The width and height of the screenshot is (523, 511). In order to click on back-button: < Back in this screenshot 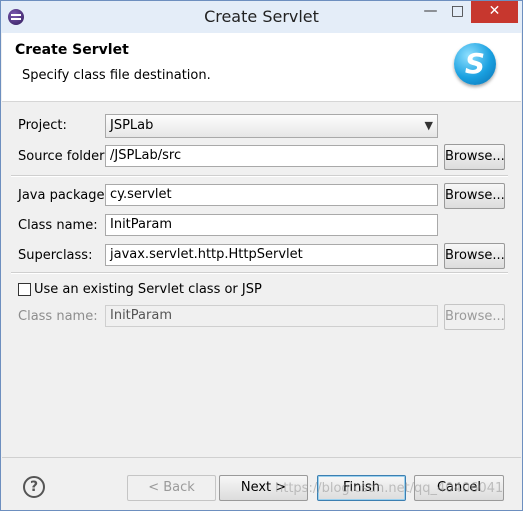, I will do `click(171, 488)`.